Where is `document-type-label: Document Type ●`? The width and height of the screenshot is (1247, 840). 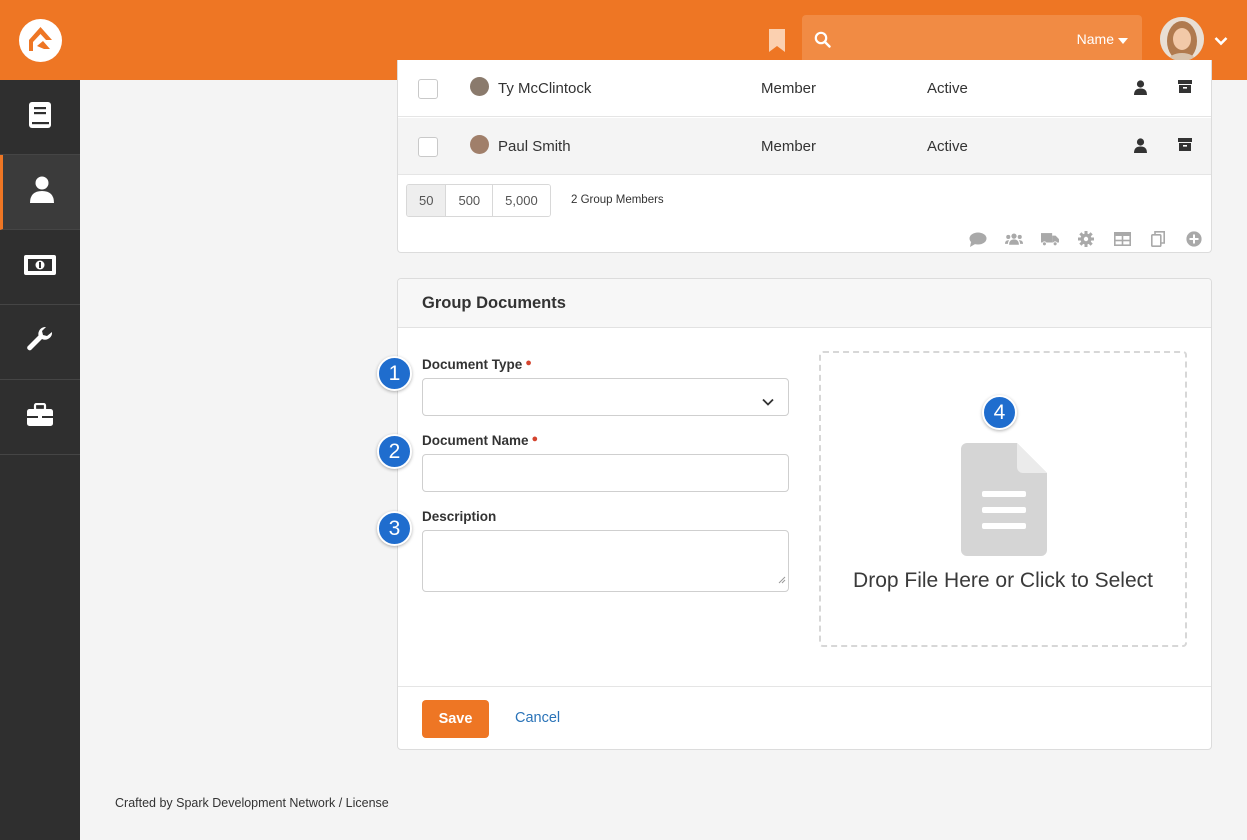 document-type-label: Document Type ● is located at coordinates (477, 364).